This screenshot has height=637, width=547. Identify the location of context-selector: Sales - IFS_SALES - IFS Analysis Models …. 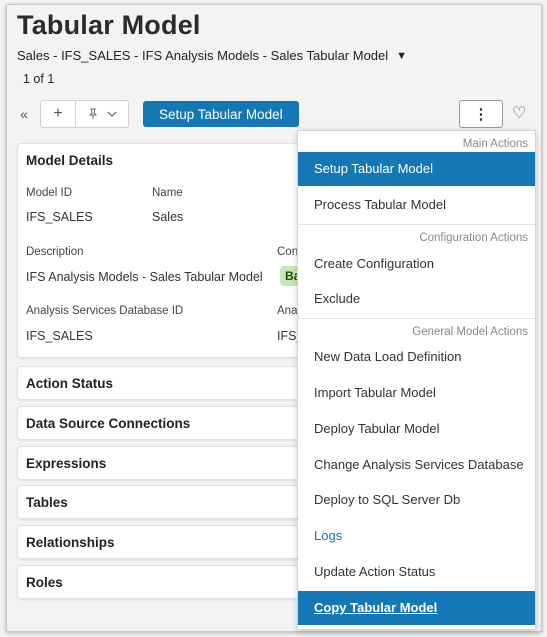
(212, 55).